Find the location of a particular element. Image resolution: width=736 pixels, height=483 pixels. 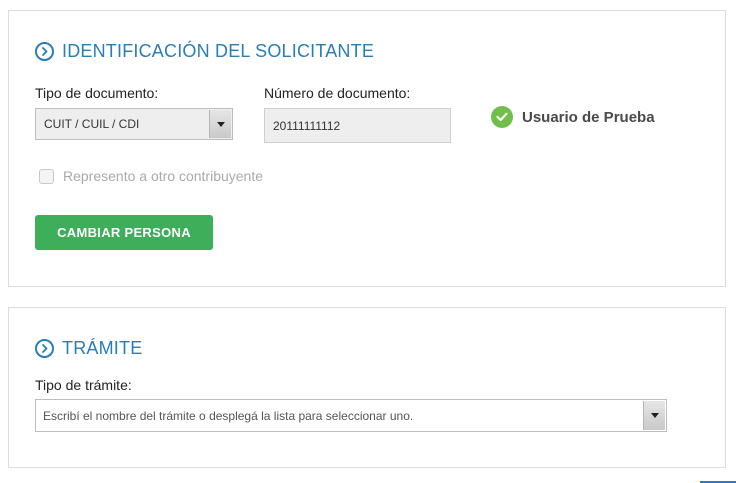

tipo-tramite-label: Tipo de trámite: is located at coordinates (83, 385).